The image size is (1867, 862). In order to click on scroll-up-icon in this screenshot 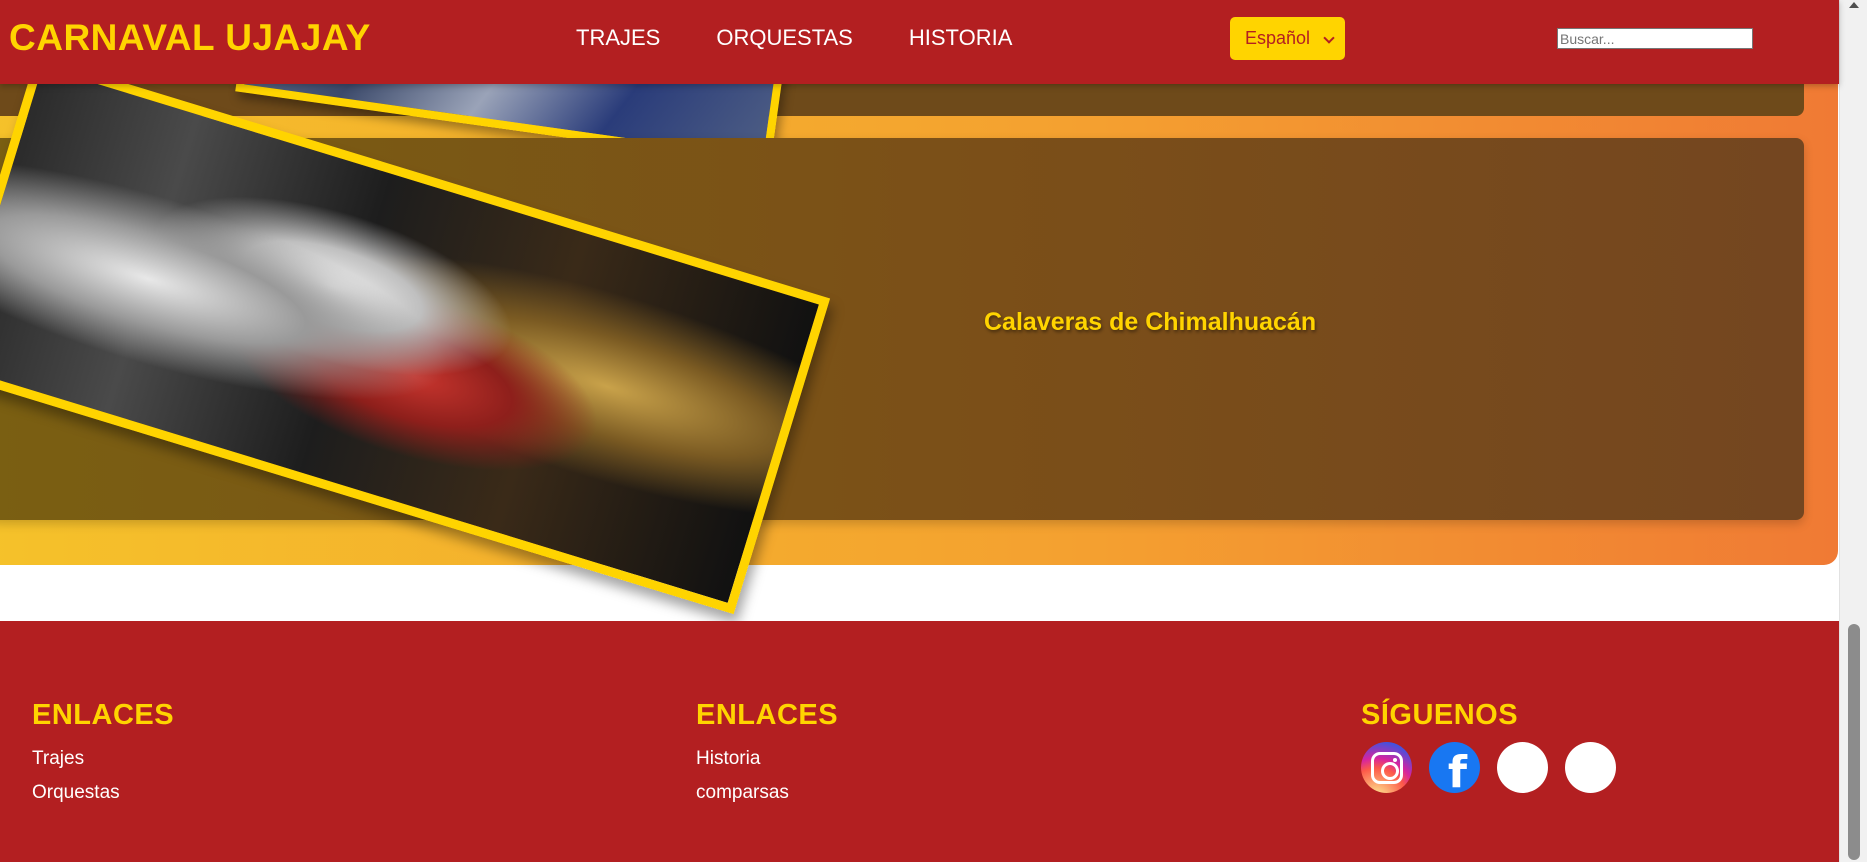, I will do `click(1854, 5)`.